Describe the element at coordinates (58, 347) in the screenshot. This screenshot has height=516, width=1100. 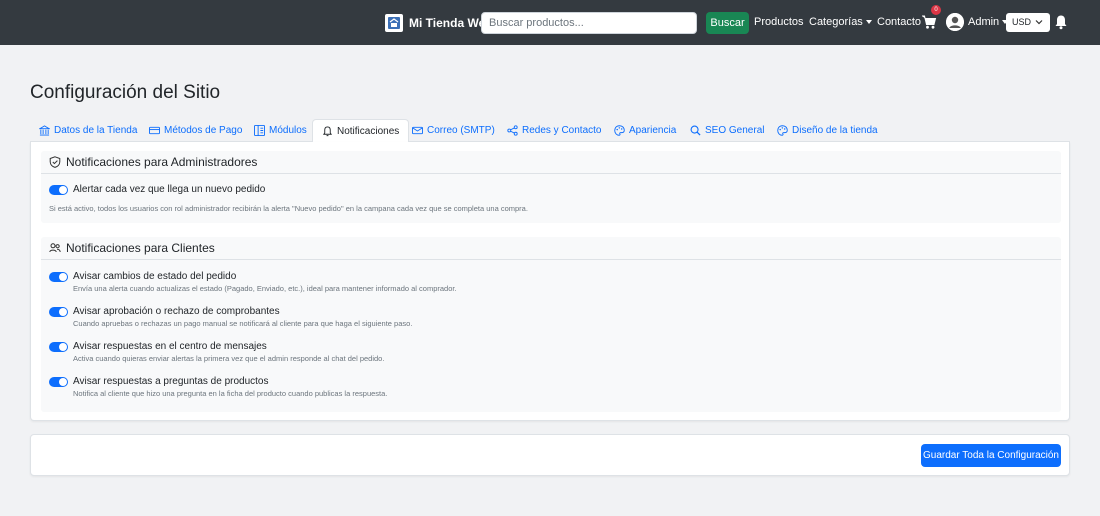
I see `messages-toggle` at that location.